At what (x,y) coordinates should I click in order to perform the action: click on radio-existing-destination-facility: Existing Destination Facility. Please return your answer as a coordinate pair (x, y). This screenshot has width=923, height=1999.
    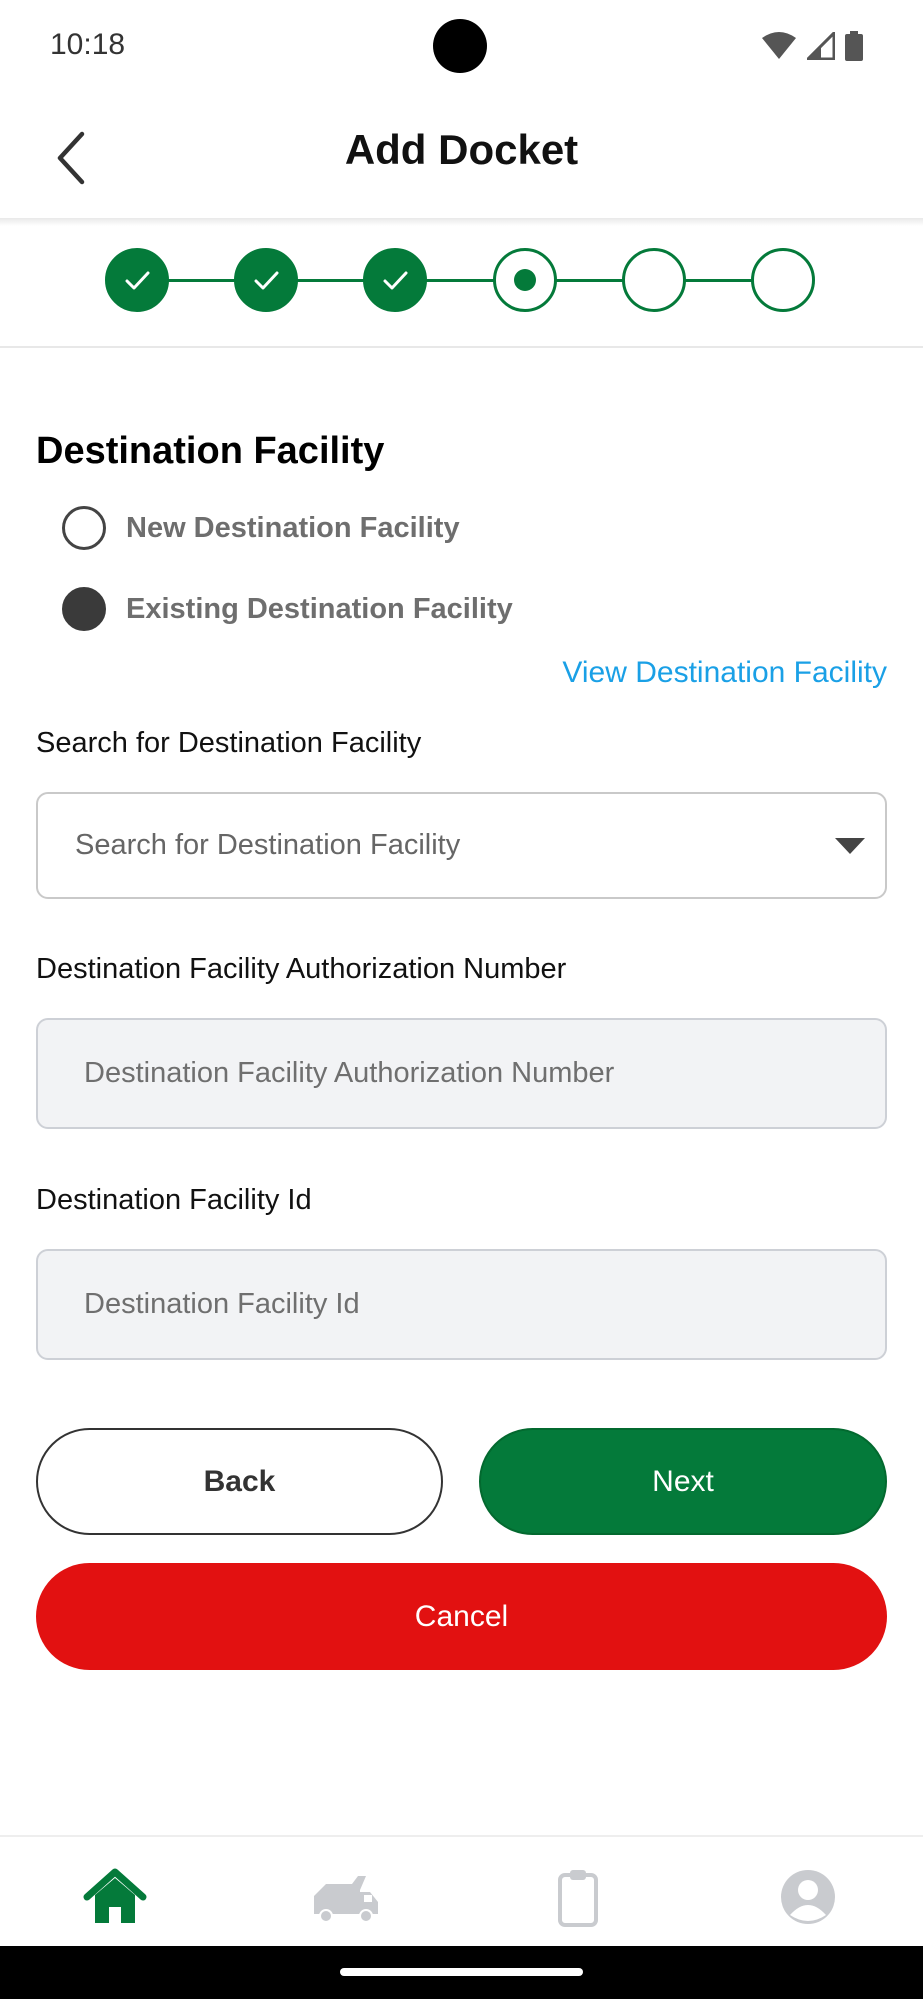
    Looking at the image, I should click on (287, 609).